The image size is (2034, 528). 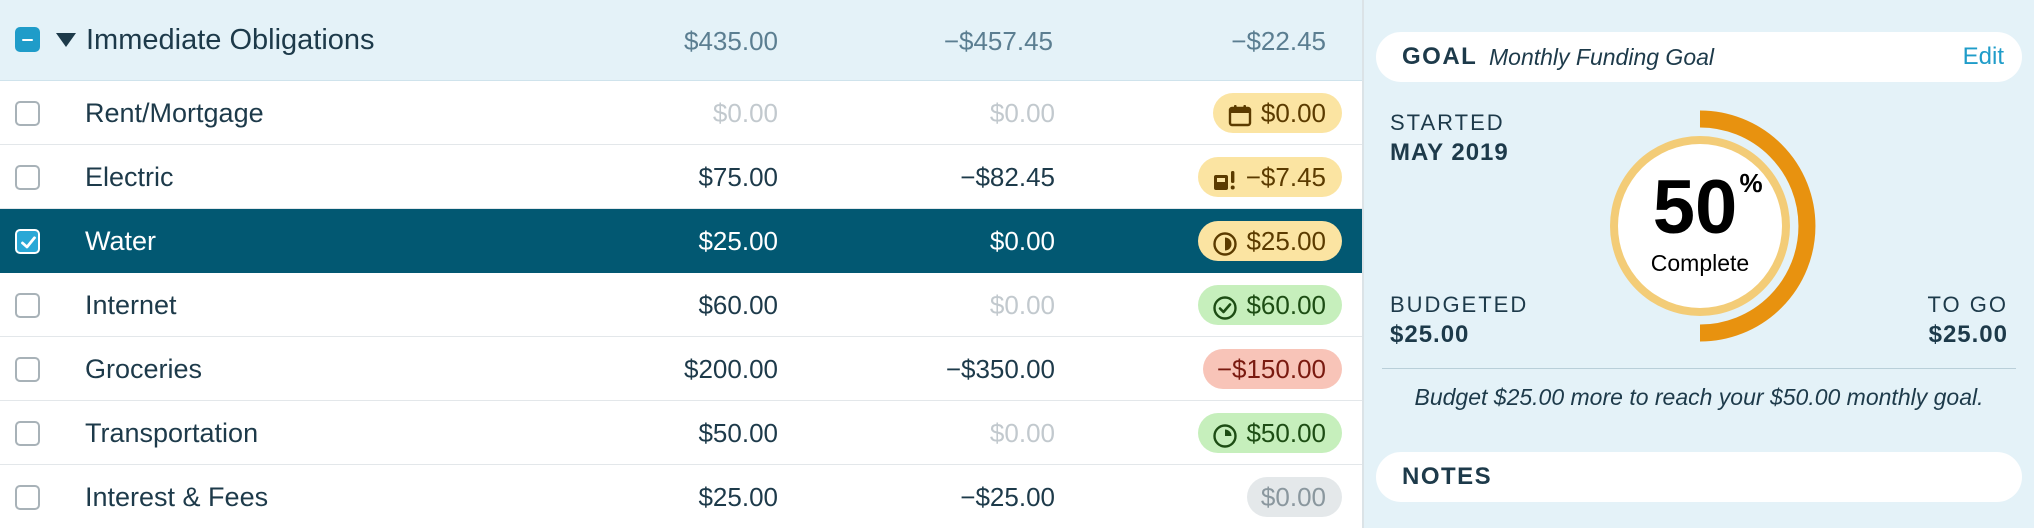 I want to click on check-circle-icon, so click(x=1225, y=306).